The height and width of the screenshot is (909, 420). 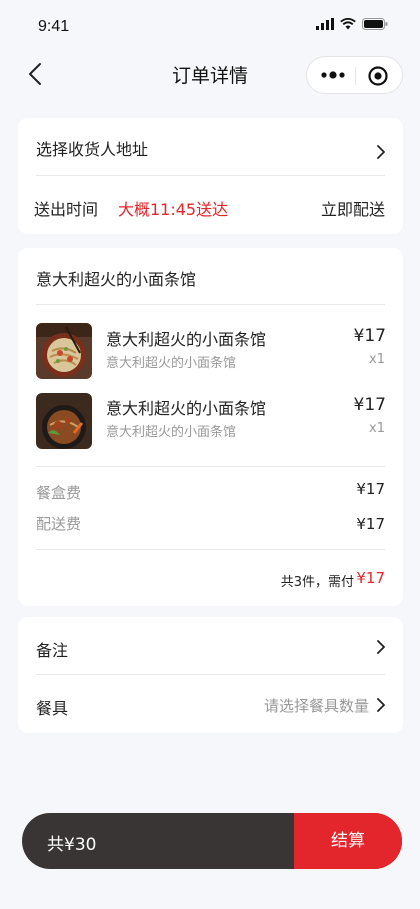 What do you see at coordinates (116, 279) in the screenshot?
I see `store-name: 意大利超火的小面条馆` at bounding box center [116, 279].